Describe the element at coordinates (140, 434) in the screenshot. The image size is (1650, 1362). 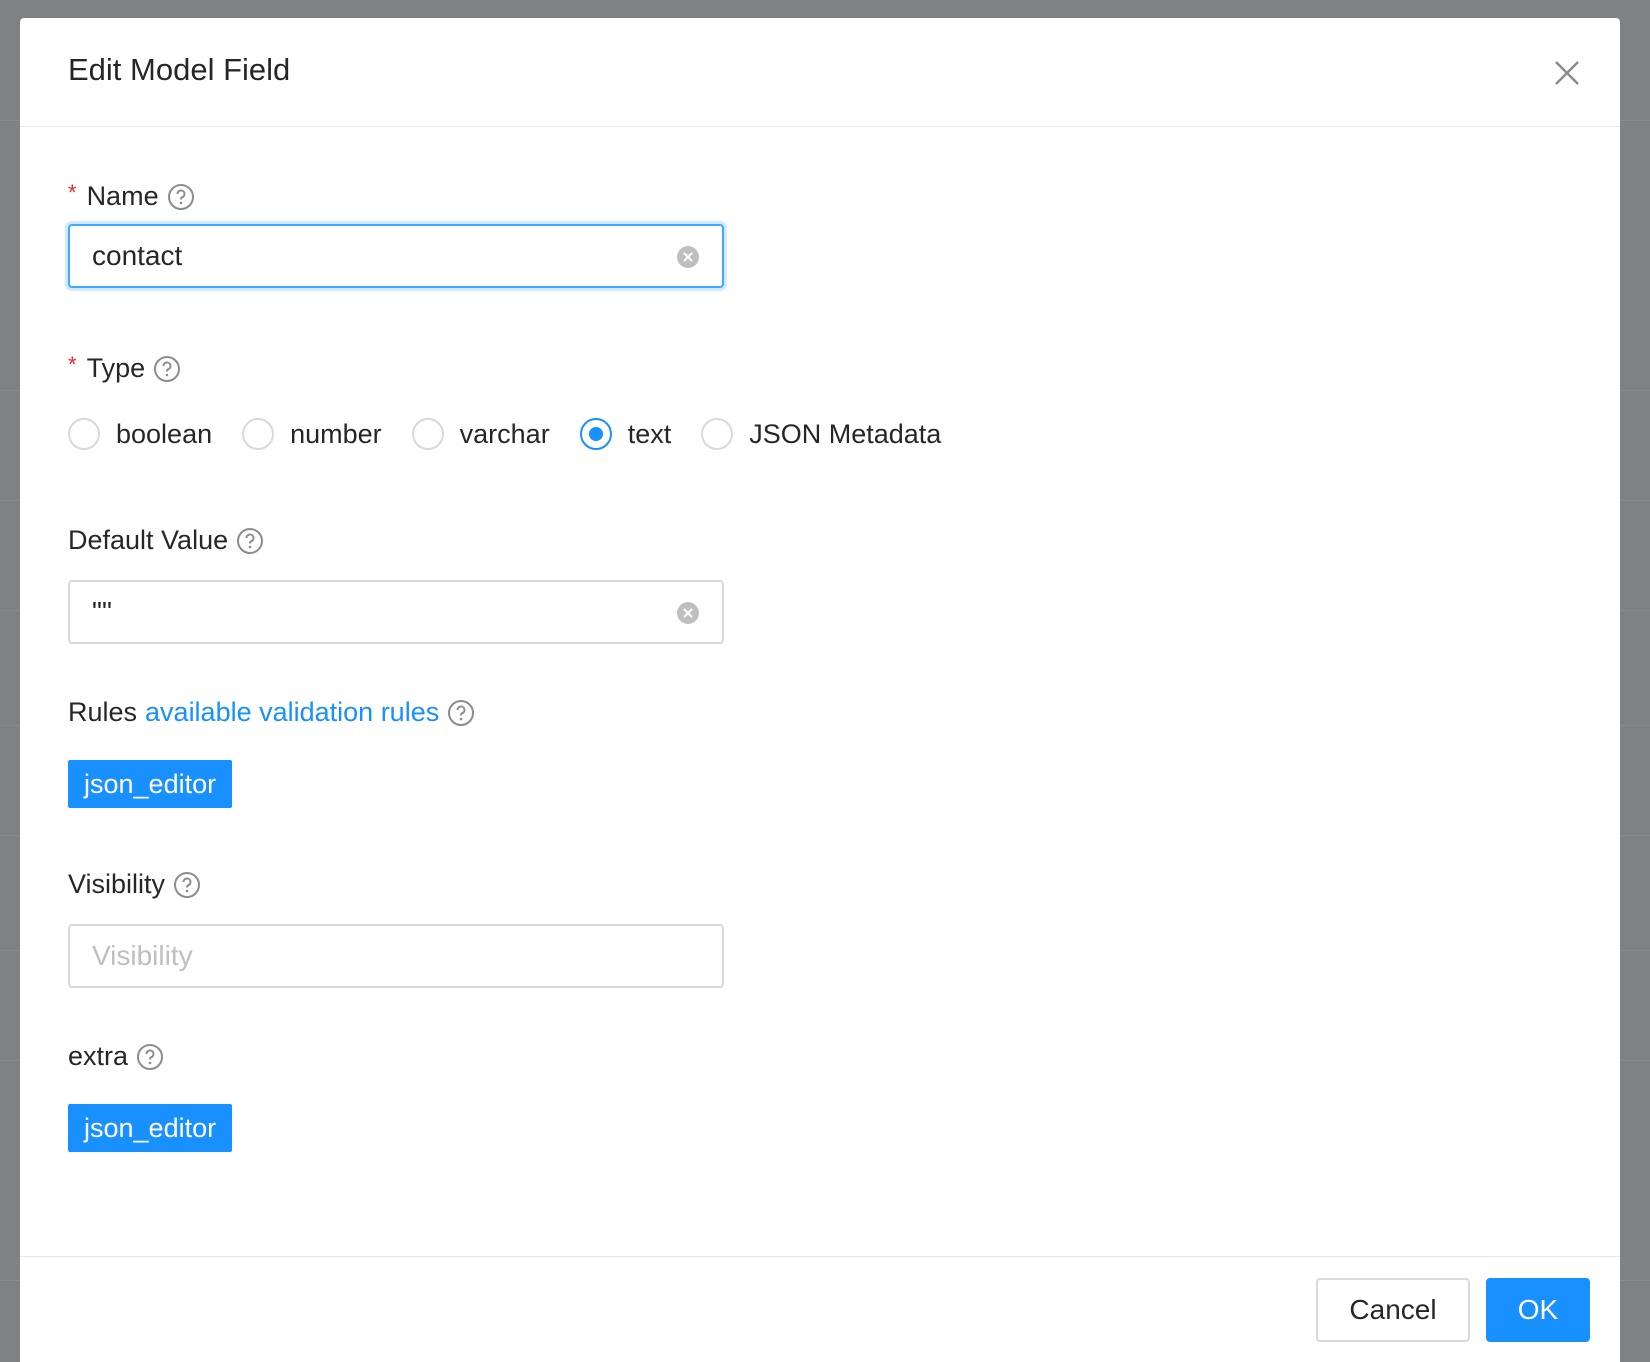
I see `radio-boolean: boolean` at that location.